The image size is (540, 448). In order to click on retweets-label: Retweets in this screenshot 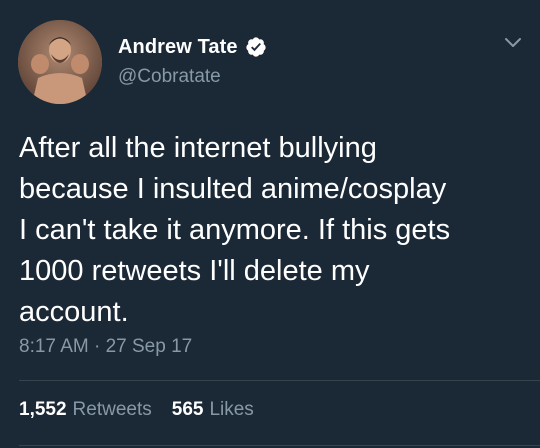, I will do `click(112, 409)`.